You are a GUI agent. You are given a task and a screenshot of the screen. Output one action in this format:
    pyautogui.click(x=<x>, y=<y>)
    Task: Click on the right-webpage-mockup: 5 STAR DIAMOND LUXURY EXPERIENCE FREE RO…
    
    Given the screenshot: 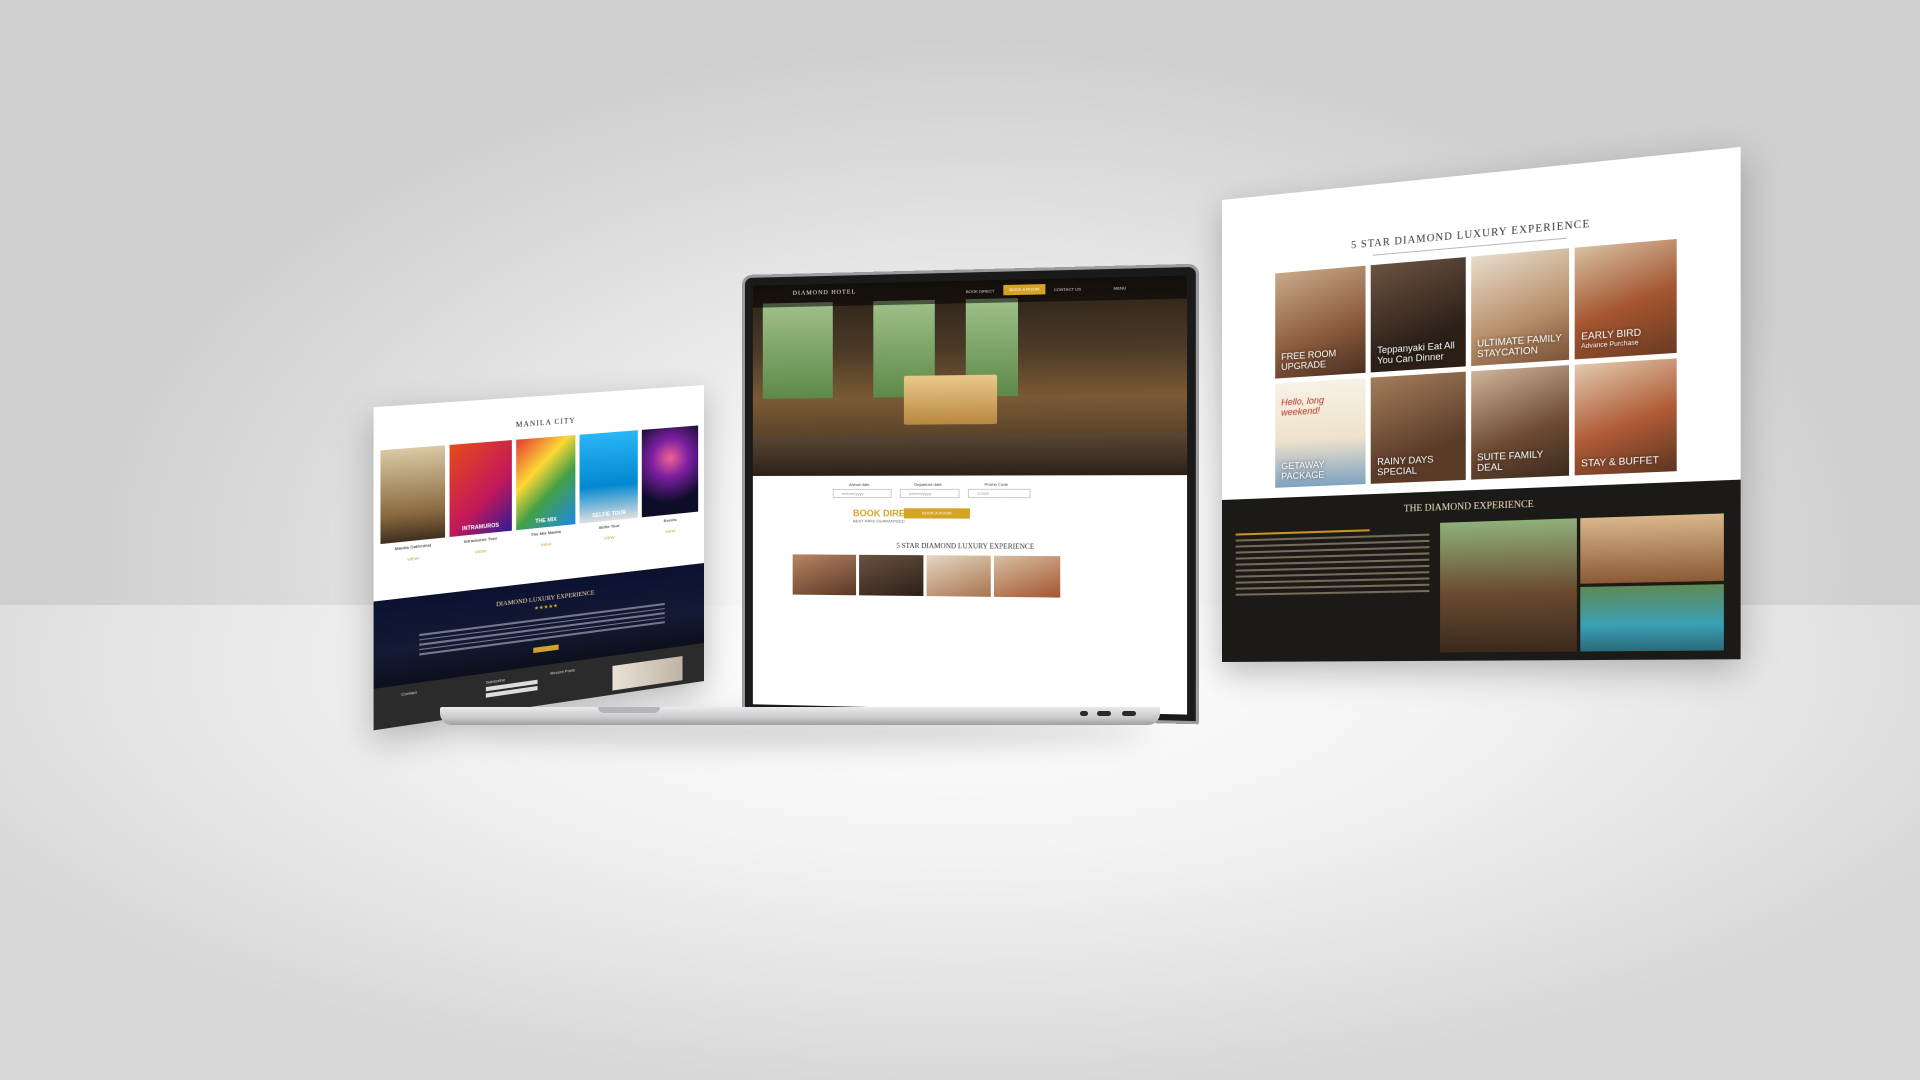 What is the action you would take?
    pyautogui.click(x=1481, y=404)
    